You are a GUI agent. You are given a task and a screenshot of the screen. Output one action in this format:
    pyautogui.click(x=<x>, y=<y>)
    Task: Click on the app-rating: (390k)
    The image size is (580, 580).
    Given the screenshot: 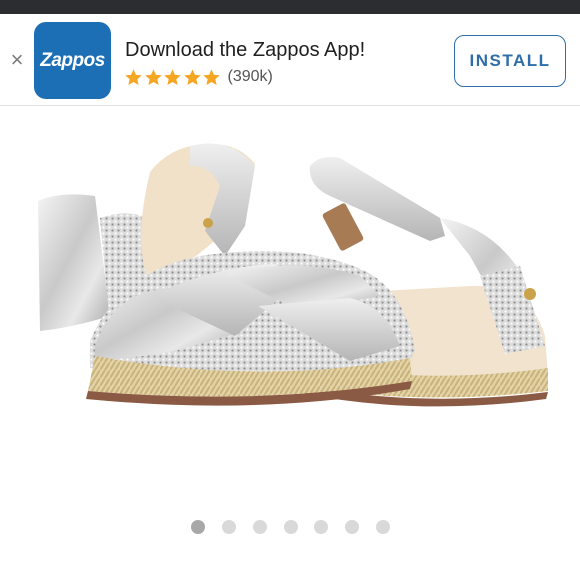 What is the action you would take?
    pyautogui.click(x=198, y=77)
    